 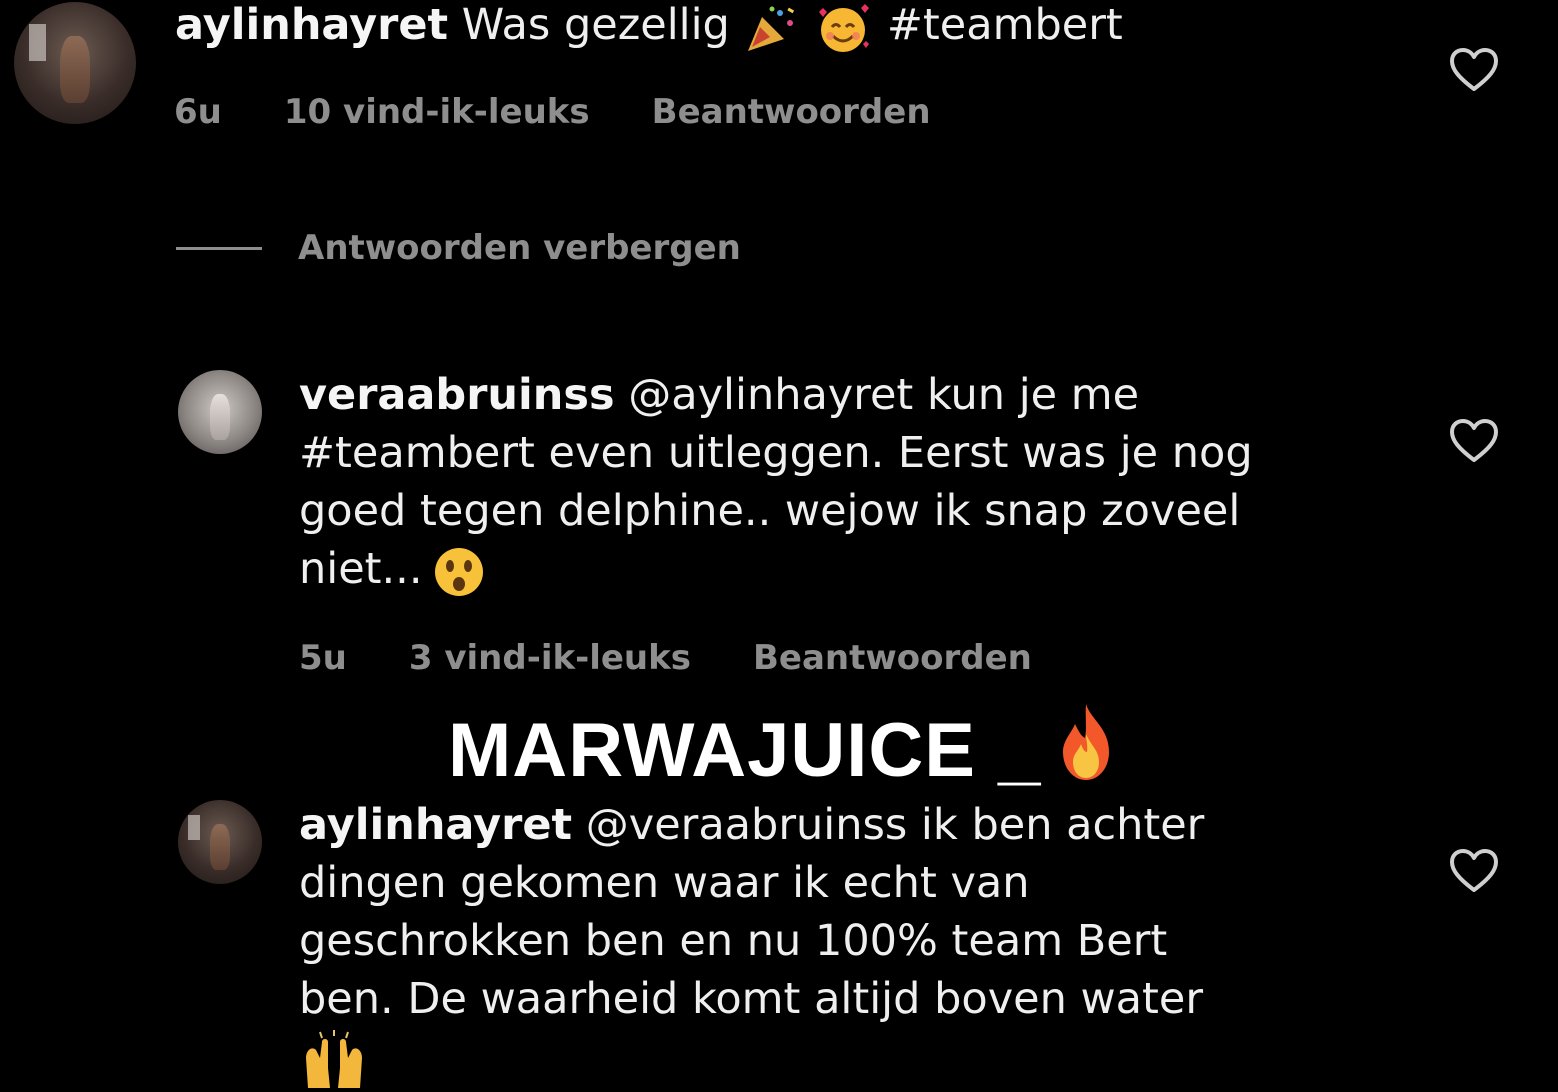 I want to click on reply-line-1: @aylinhayret kun je me, so click(x=884, y=395).